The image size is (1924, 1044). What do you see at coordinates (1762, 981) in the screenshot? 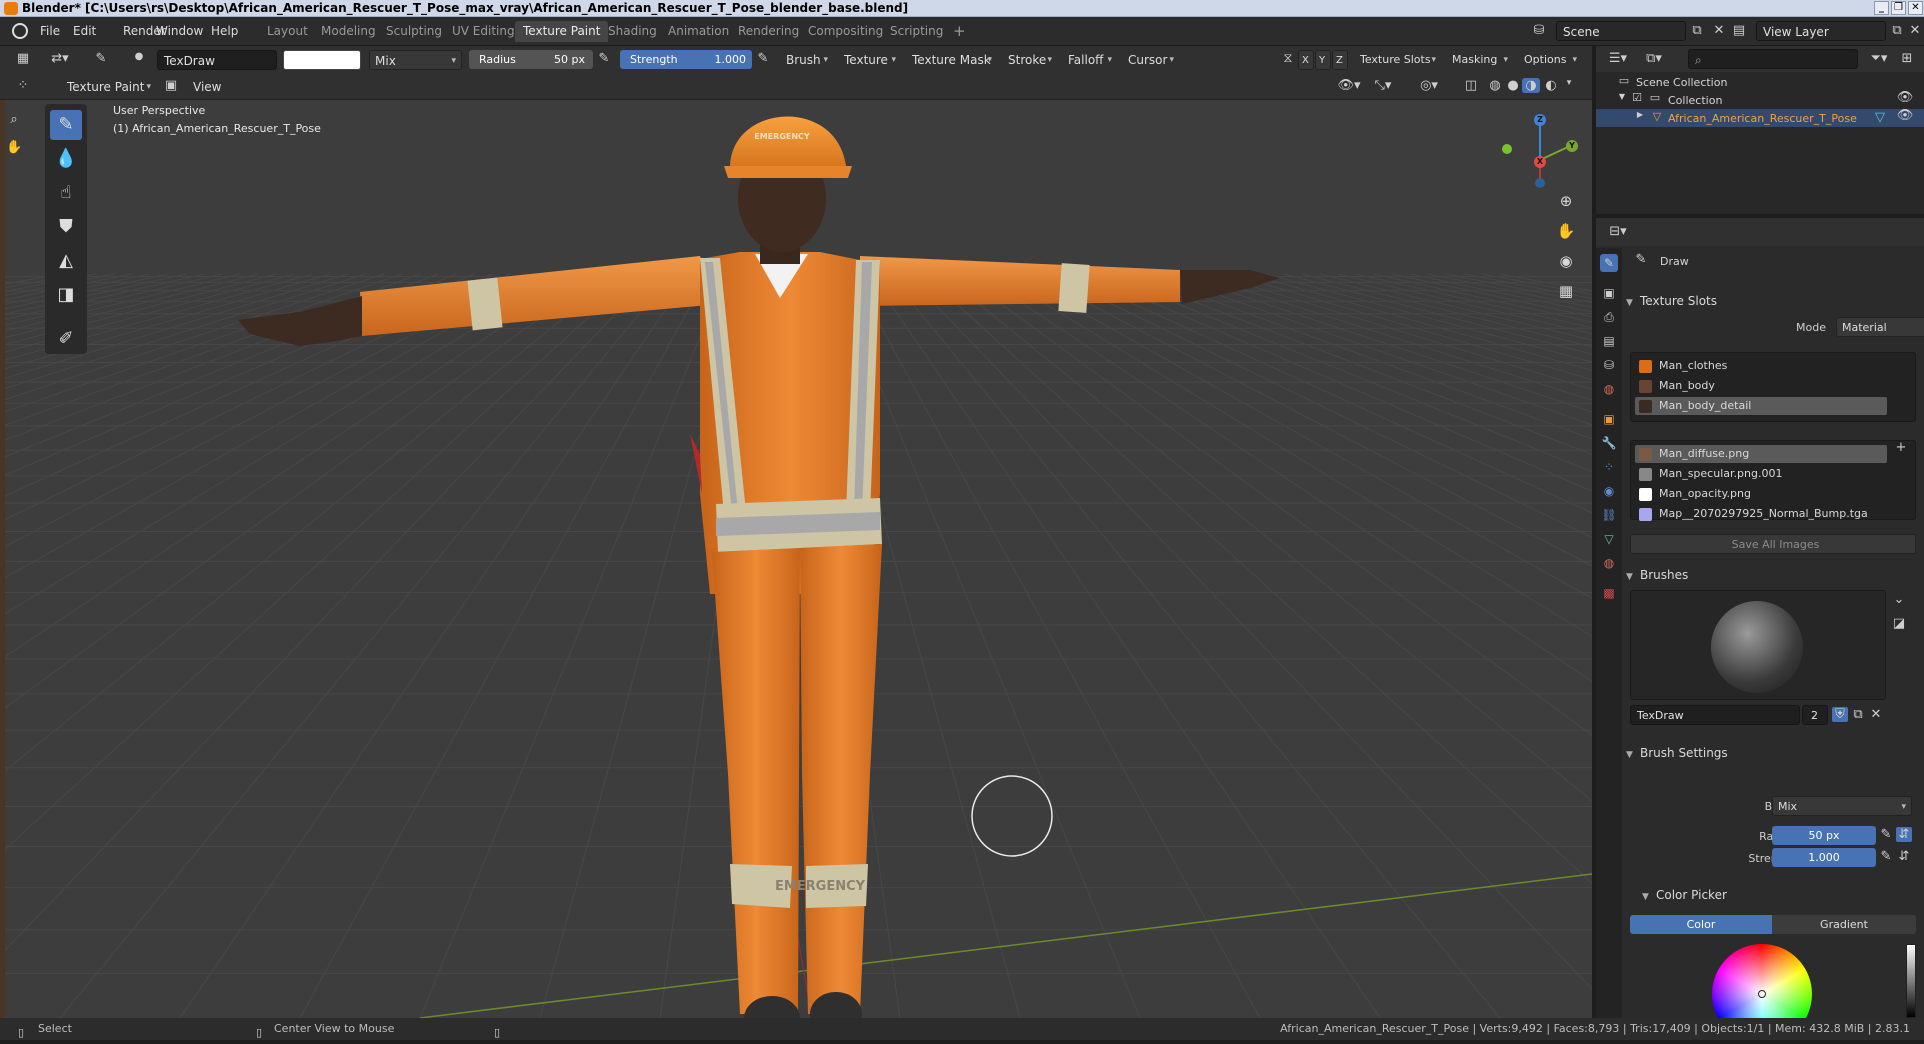
I see `color-wheel` at bounding box center [1762, 981].